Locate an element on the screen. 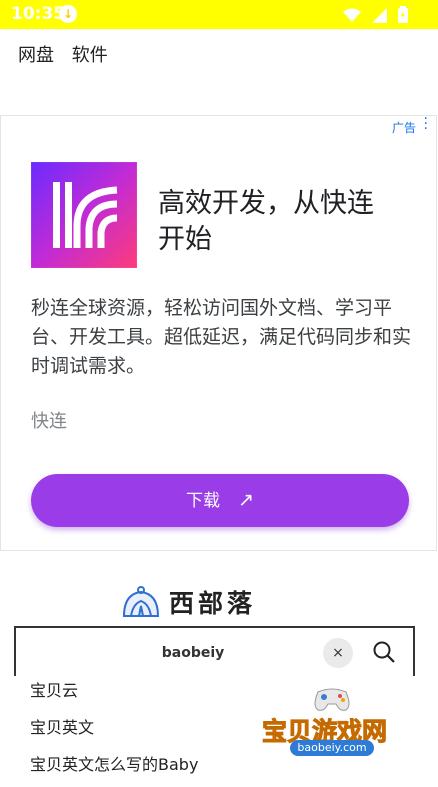  download-icon: ↓ is located at coordinates (68, 14).